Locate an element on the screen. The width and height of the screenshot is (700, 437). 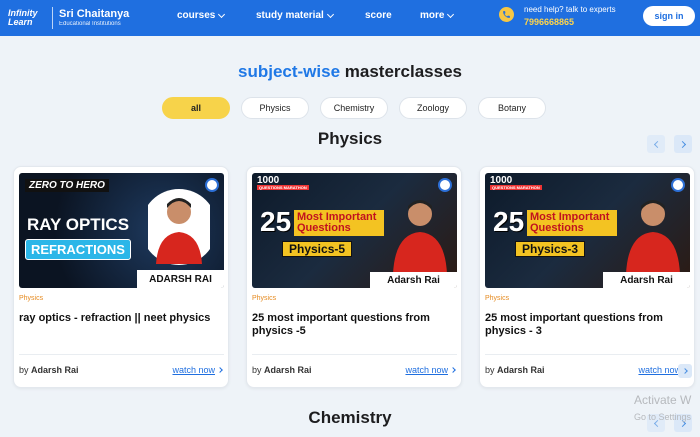
subject-filter-bar: all Physics Chemistry Zoology Botany is located at coordinates (350, 108).